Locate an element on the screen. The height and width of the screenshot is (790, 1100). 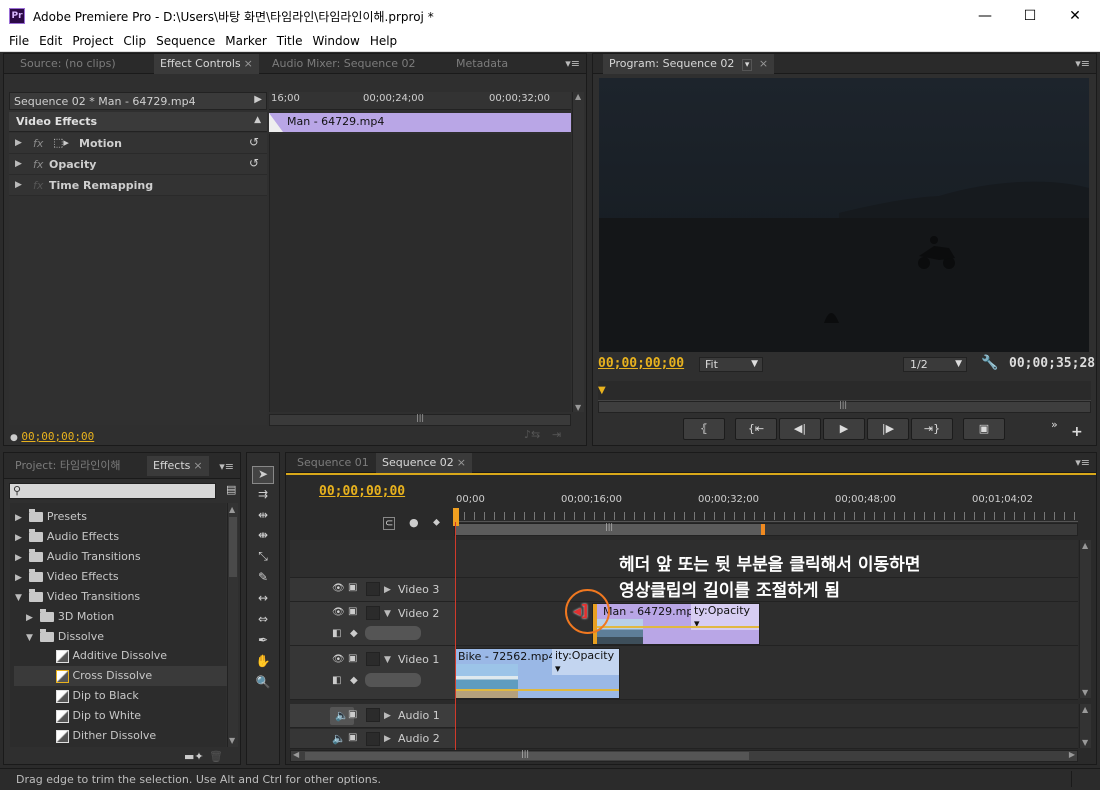
step-back-button: ◀| is located at coordinates (800, 429).